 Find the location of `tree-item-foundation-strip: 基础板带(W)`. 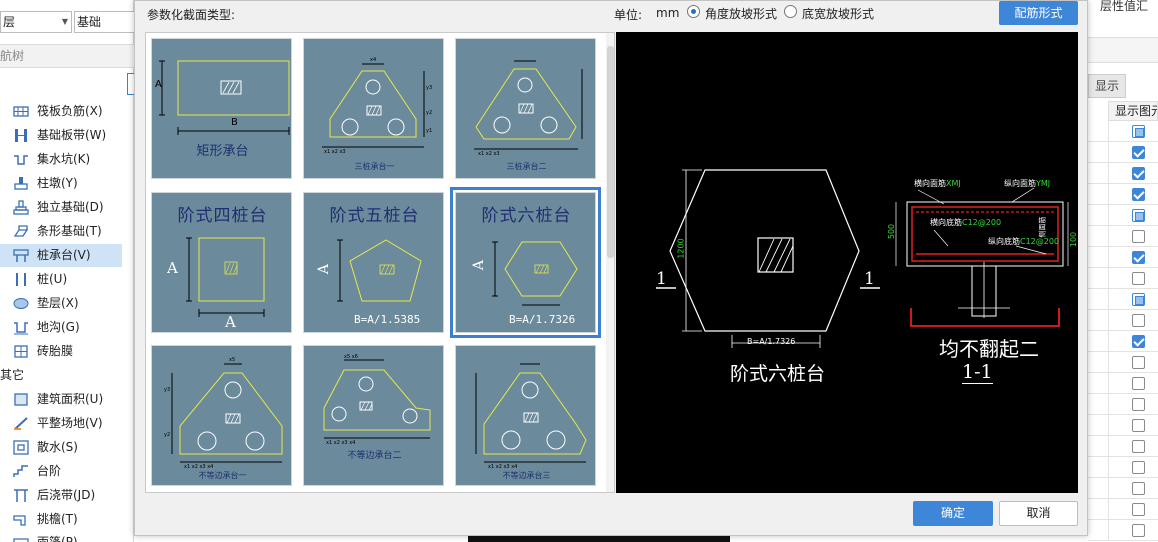

tree-item-foundation-strip: 基础板带(W) is located at coordinates (61, 135).